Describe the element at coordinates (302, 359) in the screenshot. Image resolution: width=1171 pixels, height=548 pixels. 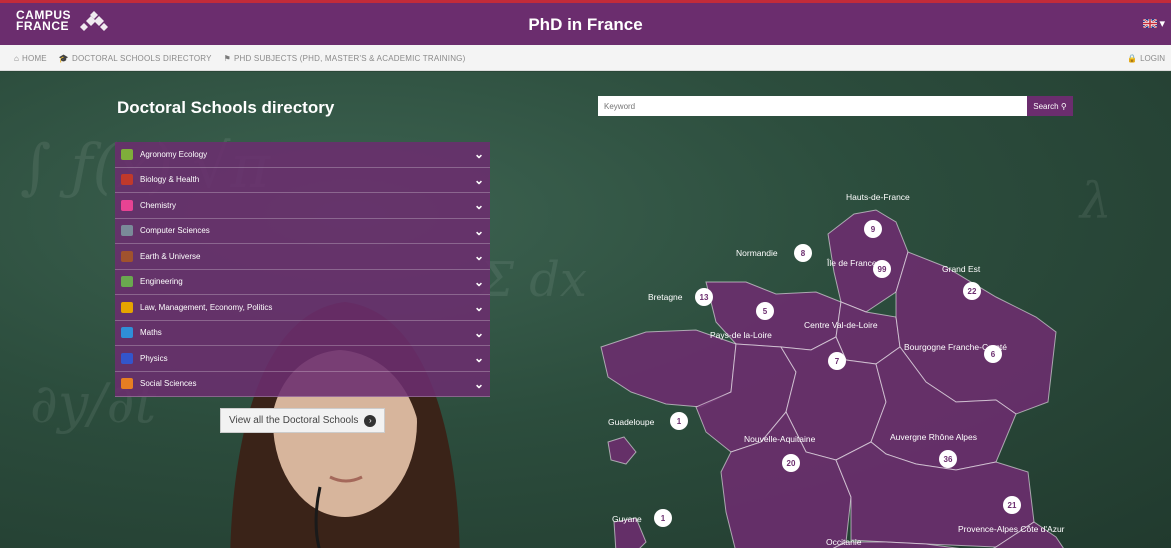
I see `accordion-item: Physics ⌄` at that location.